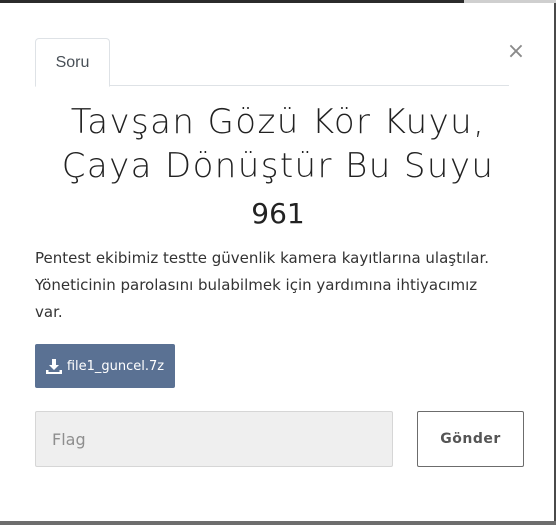  What do you see at coordinates (49, 312) in the screenshot?
I see `description-line-3: var.` at bounding box center [49, 312].